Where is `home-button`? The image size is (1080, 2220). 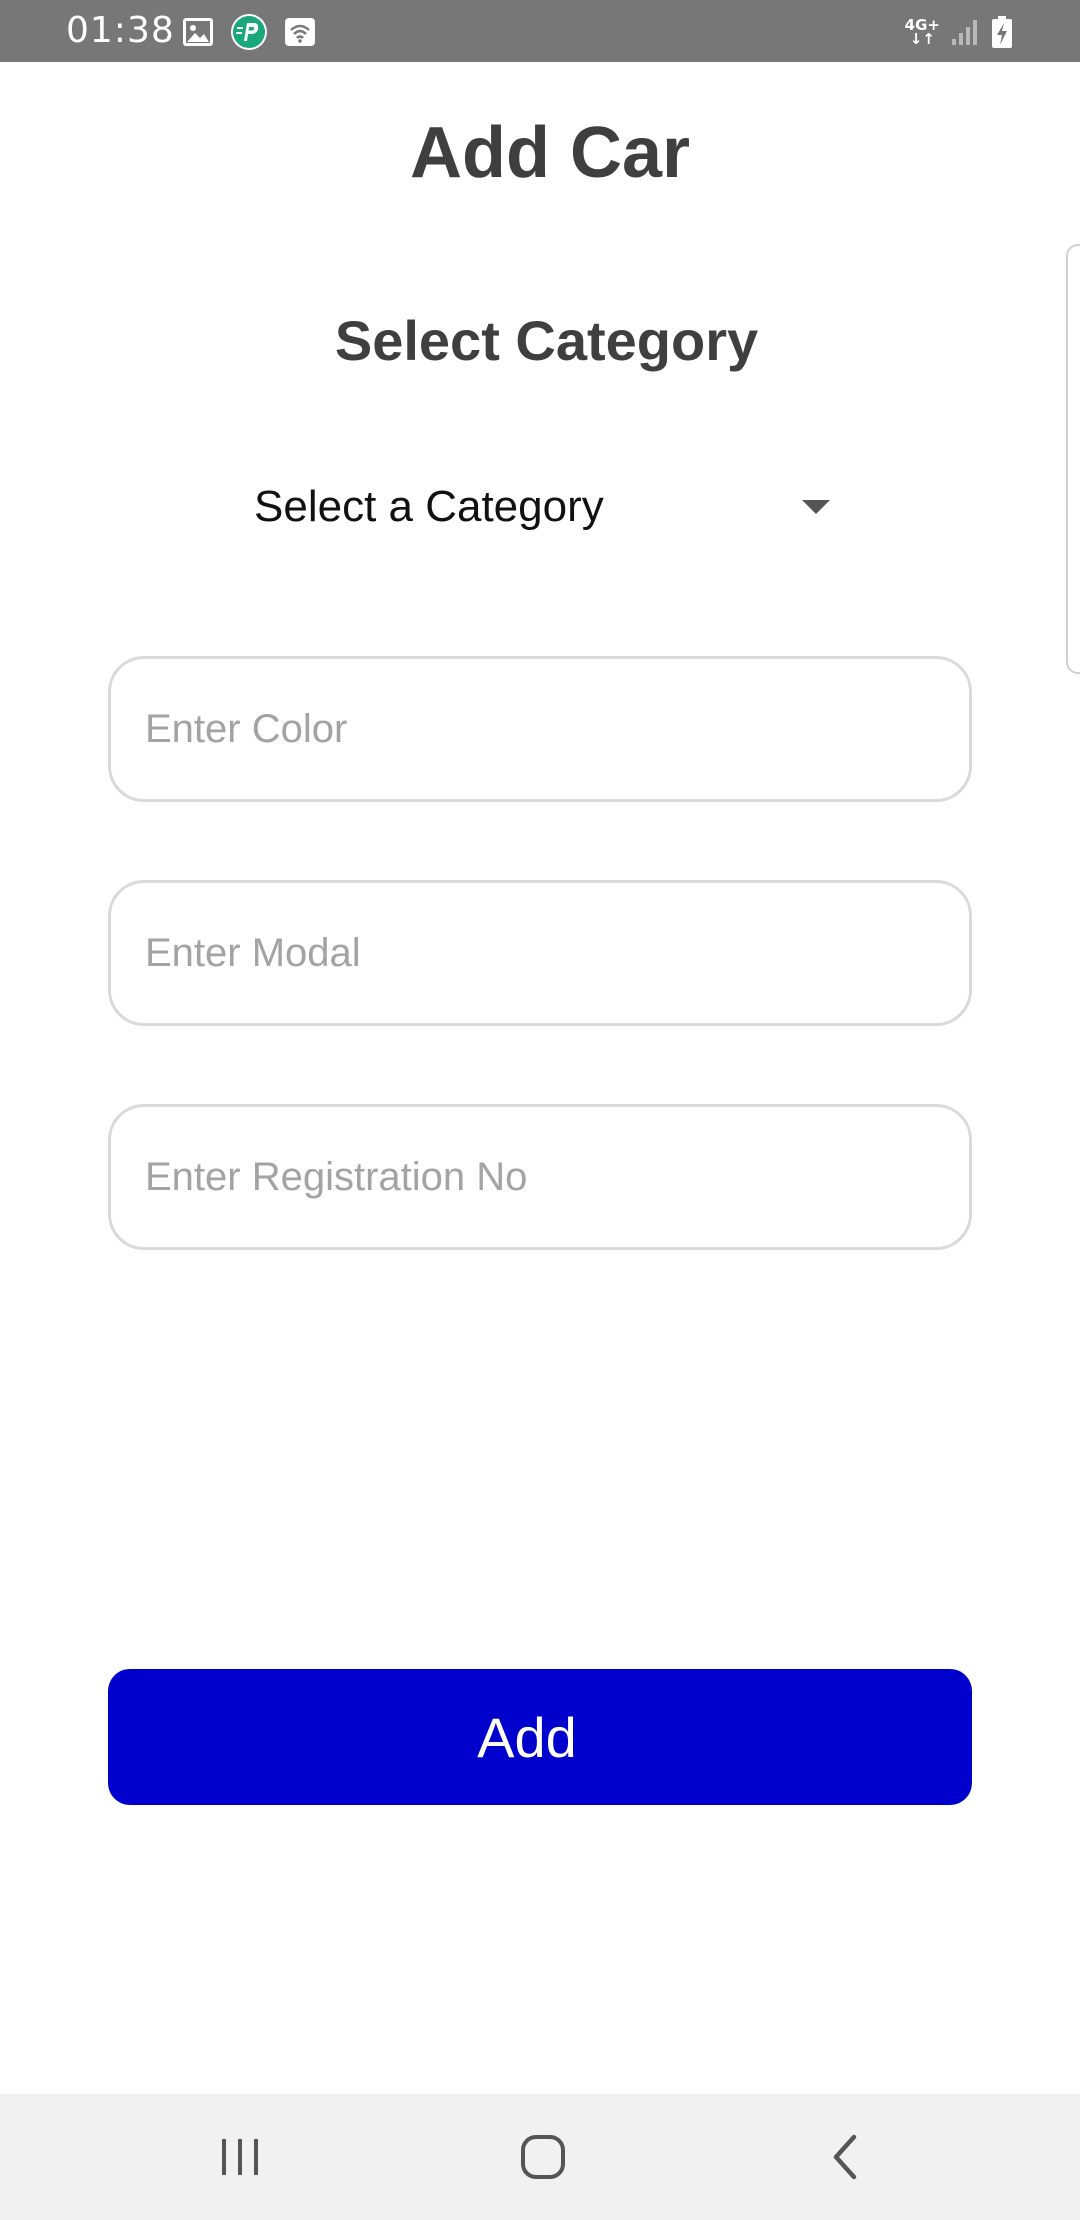 home-button is located at coordinates (543, 2157).